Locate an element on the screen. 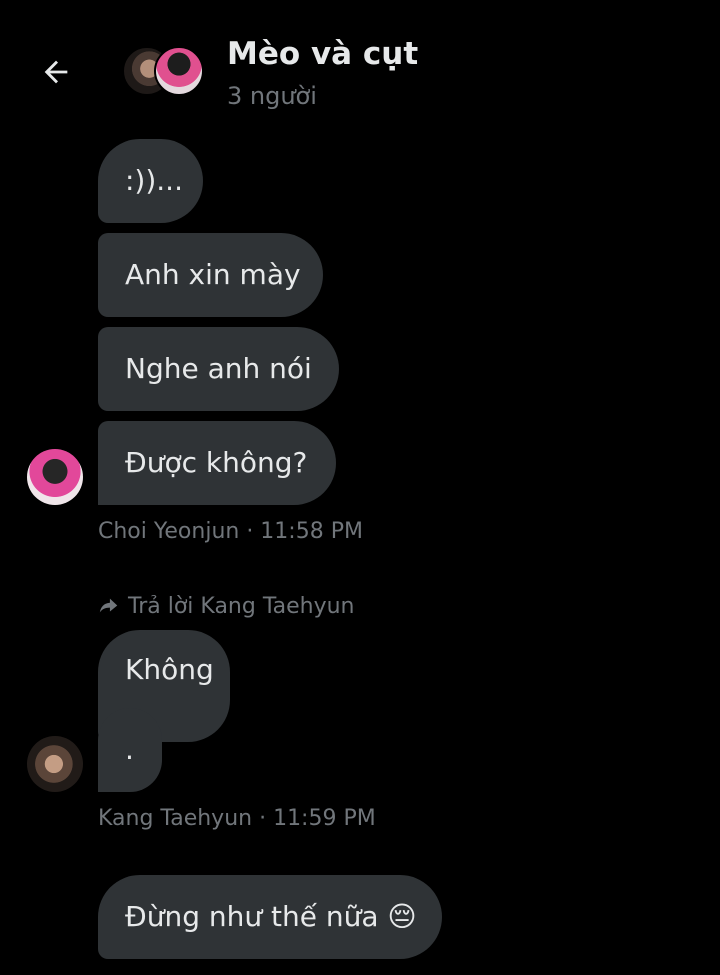 Image resolution: width=720 pixels, height=975 pixels. message-bubble: . is located at coordinates (130, 750).